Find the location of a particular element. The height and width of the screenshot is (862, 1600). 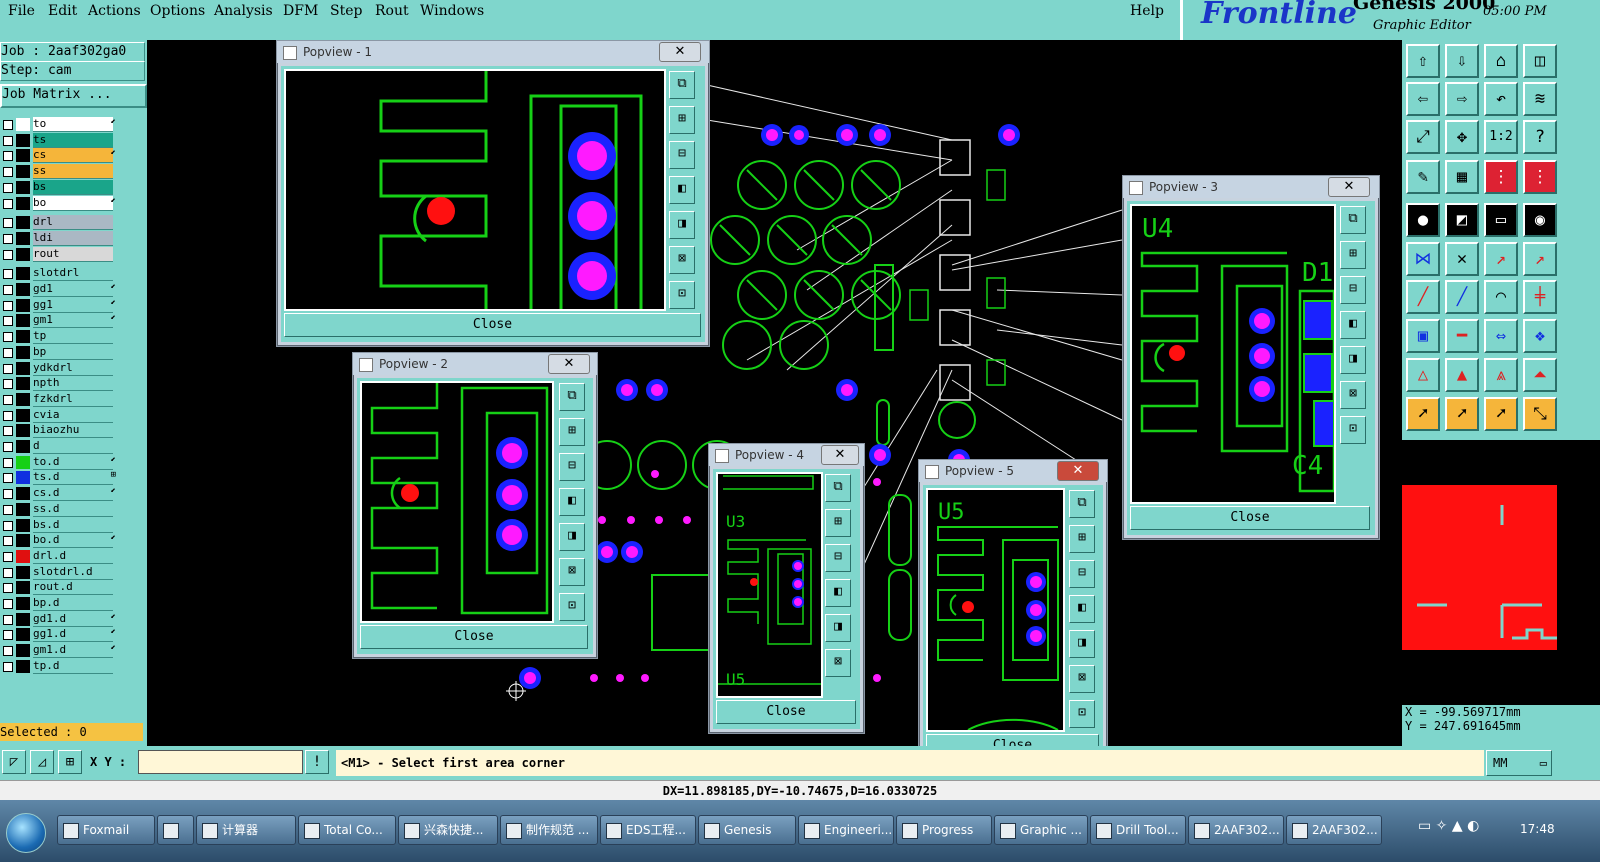

layer-row: to ⬋ is located at coordinates (59, 124).